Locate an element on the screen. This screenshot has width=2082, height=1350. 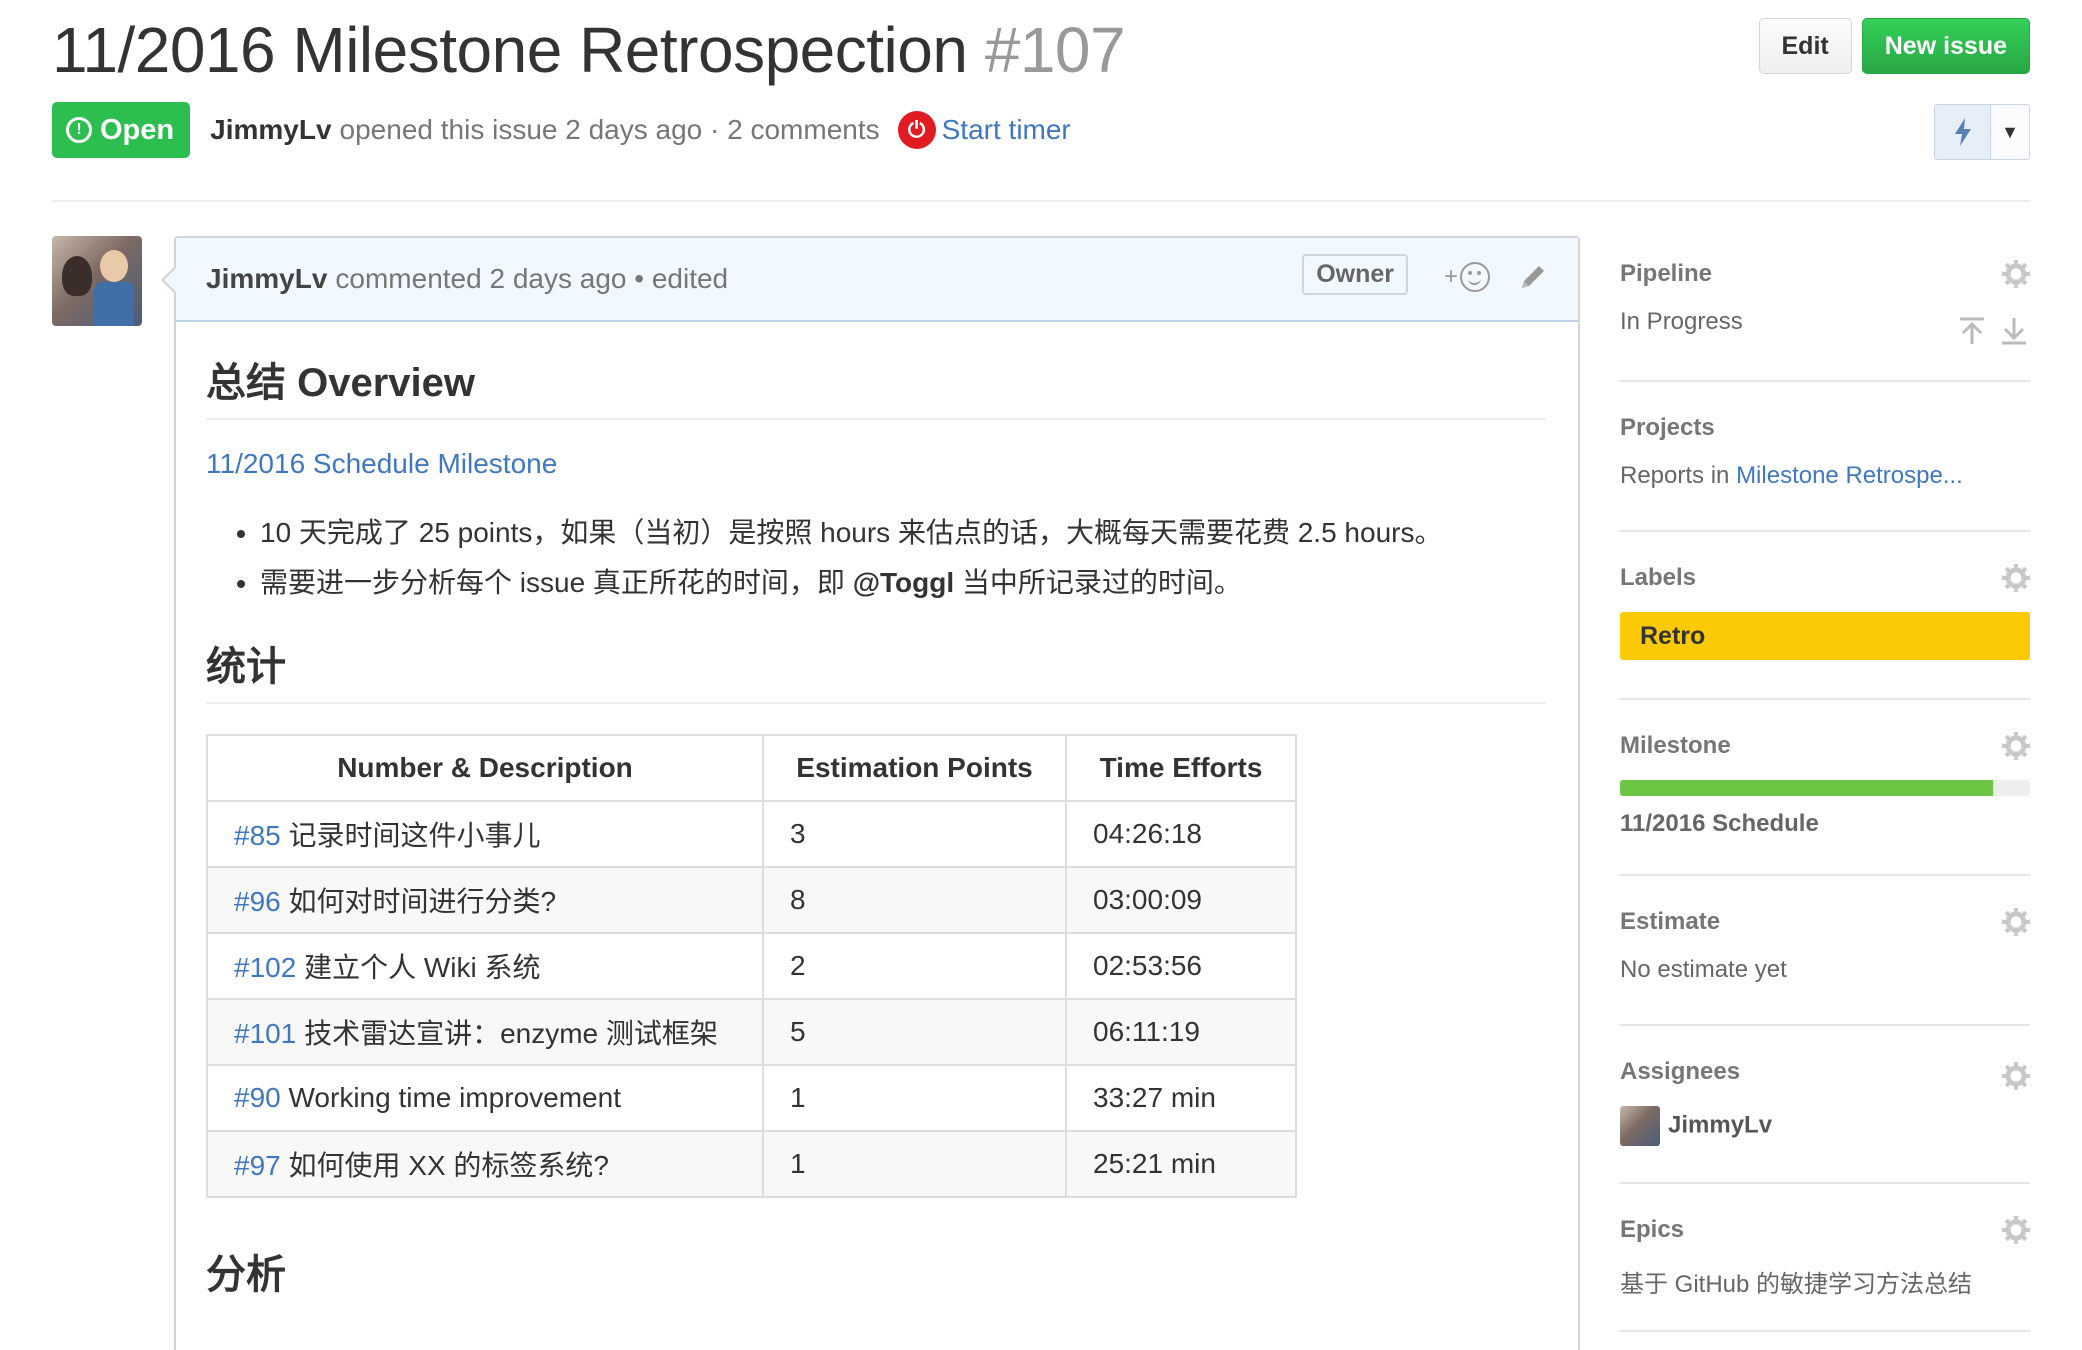
table-row: #102 建立个人 Wiki 系统 2 02:53:56 is located at coordinates (751, 966).